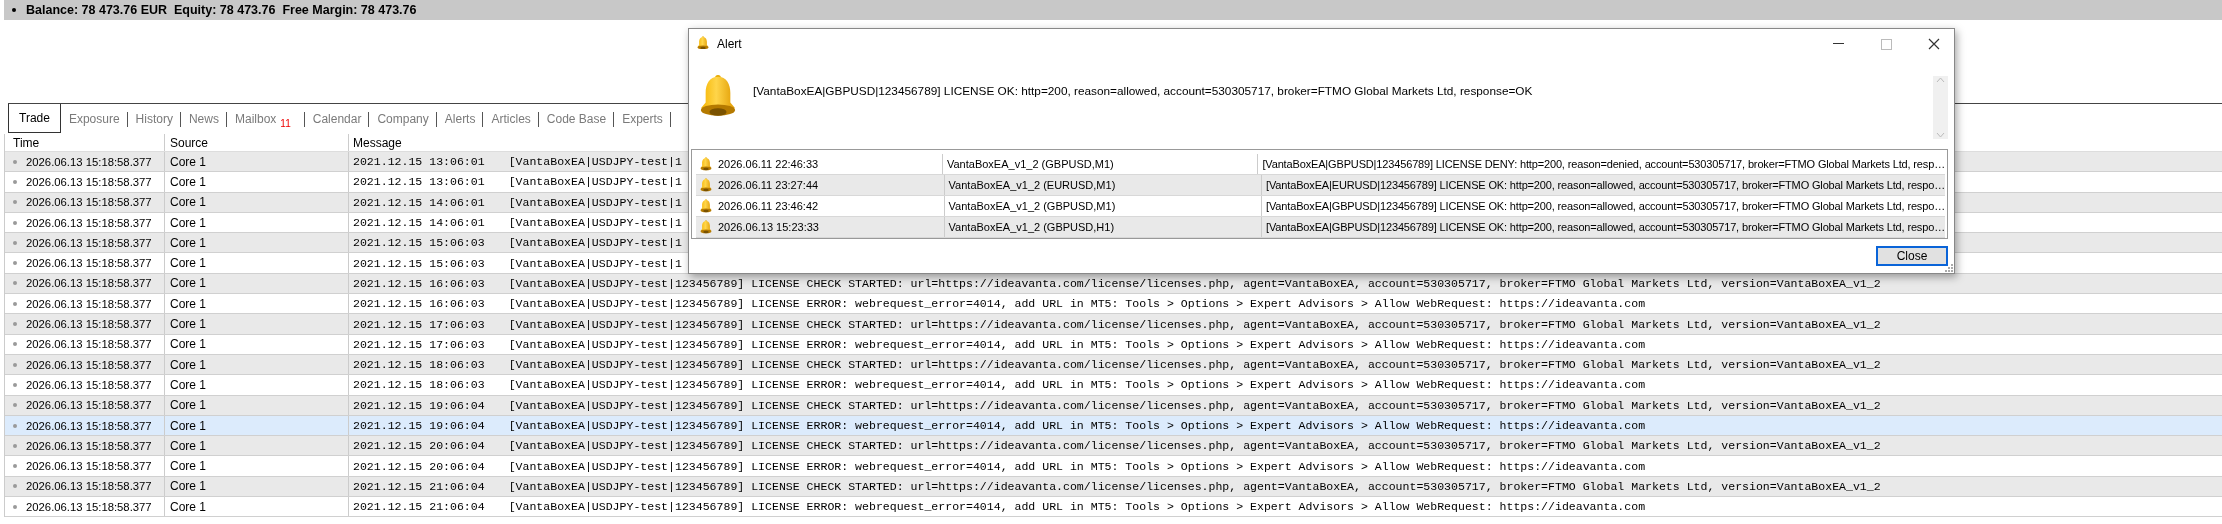 This screenshot has width=2222, height=524. What do you see at coordinates (285, 123) in the screenshot?
I see `unread-count: 11` at bounding box center [285, 123].